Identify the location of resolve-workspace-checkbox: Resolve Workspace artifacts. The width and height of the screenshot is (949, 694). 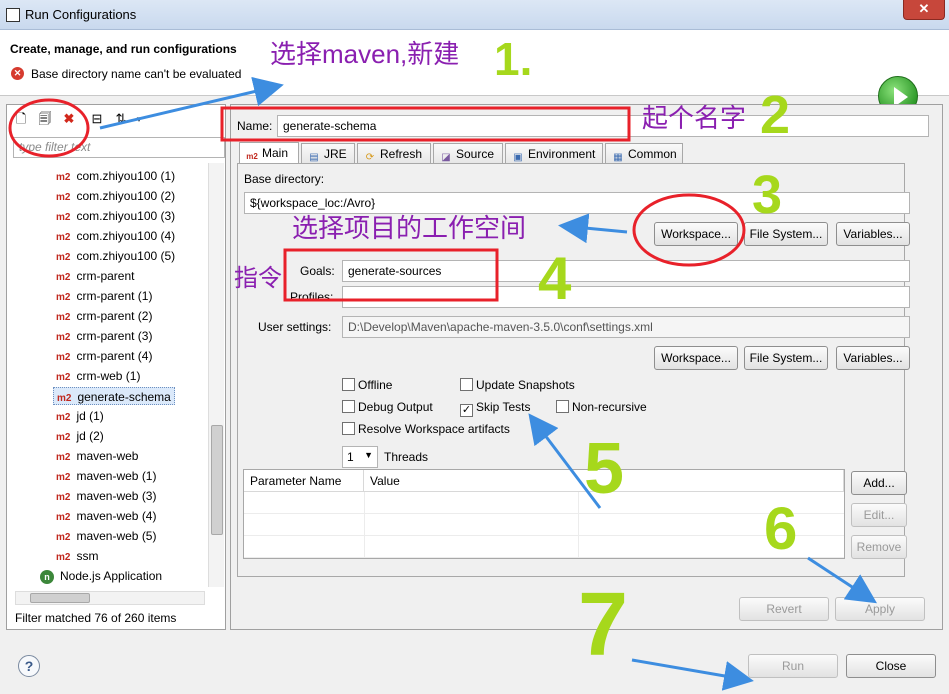
(426, 429).